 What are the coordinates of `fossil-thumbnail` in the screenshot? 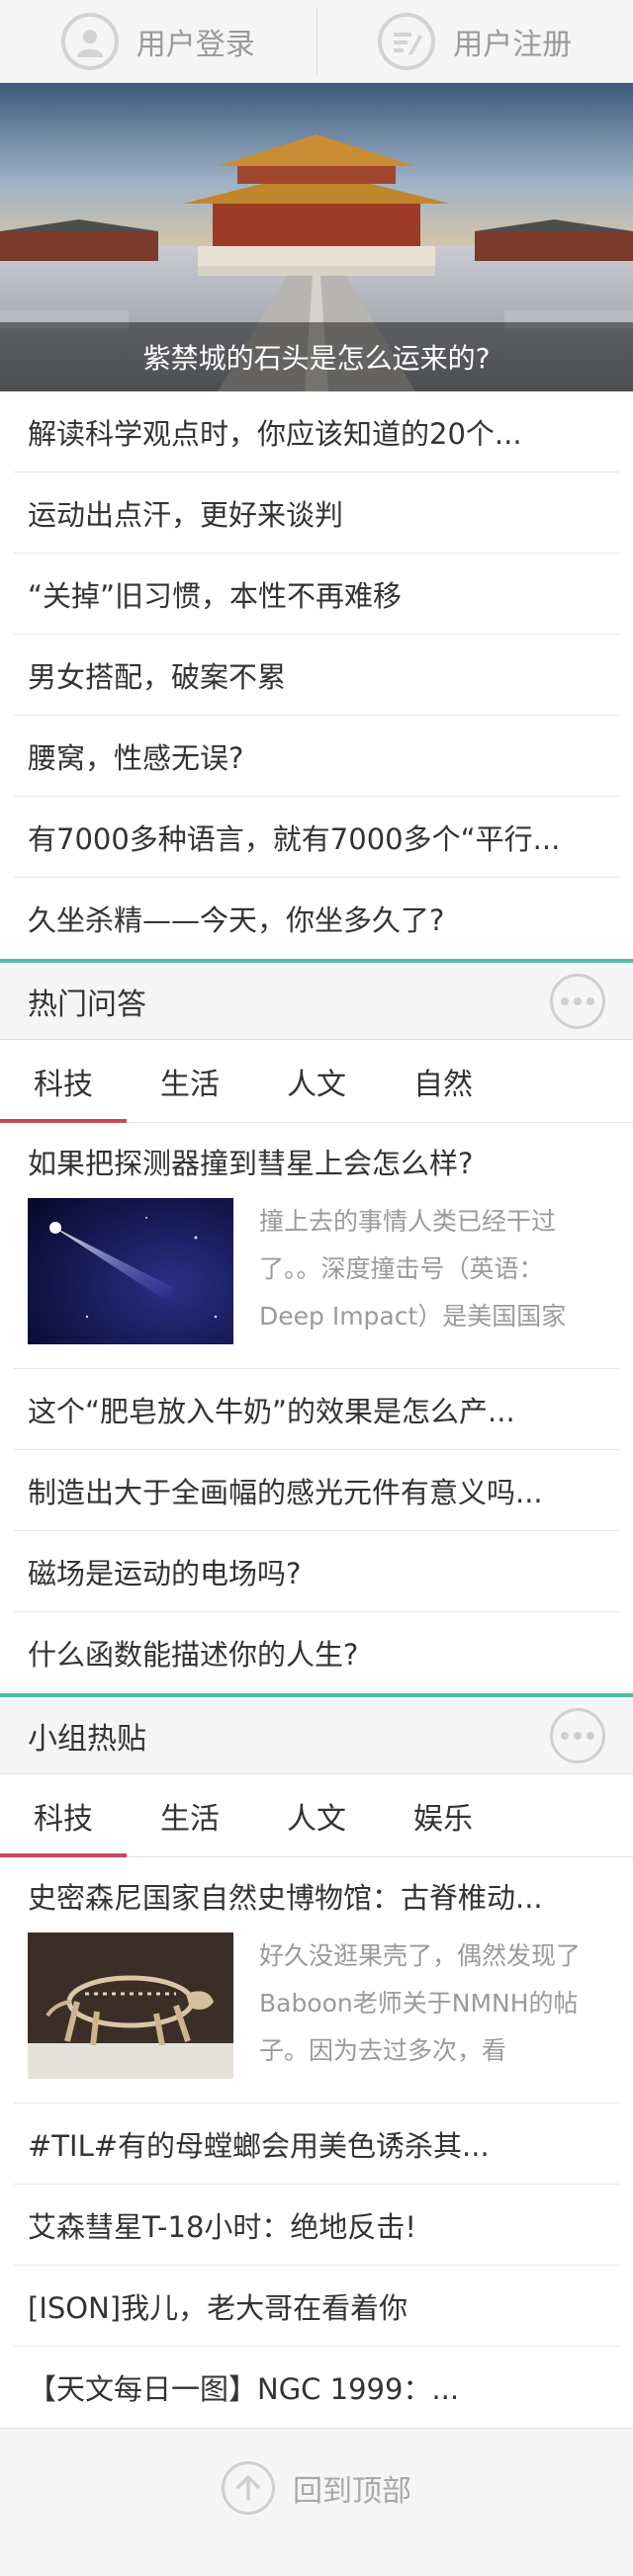 It's located at (130, 2005).